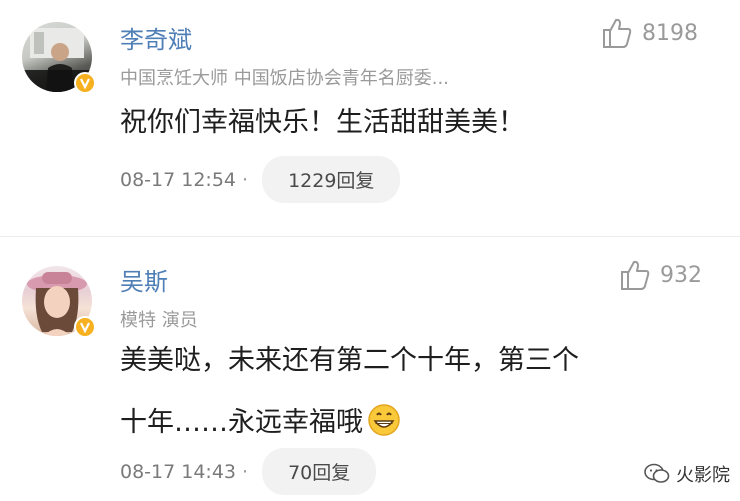 The width and height of the screenshot is (740, 501). Describe the element at coordinates (657, 473) in the screenshot. I see `wechat-icon` at that location.